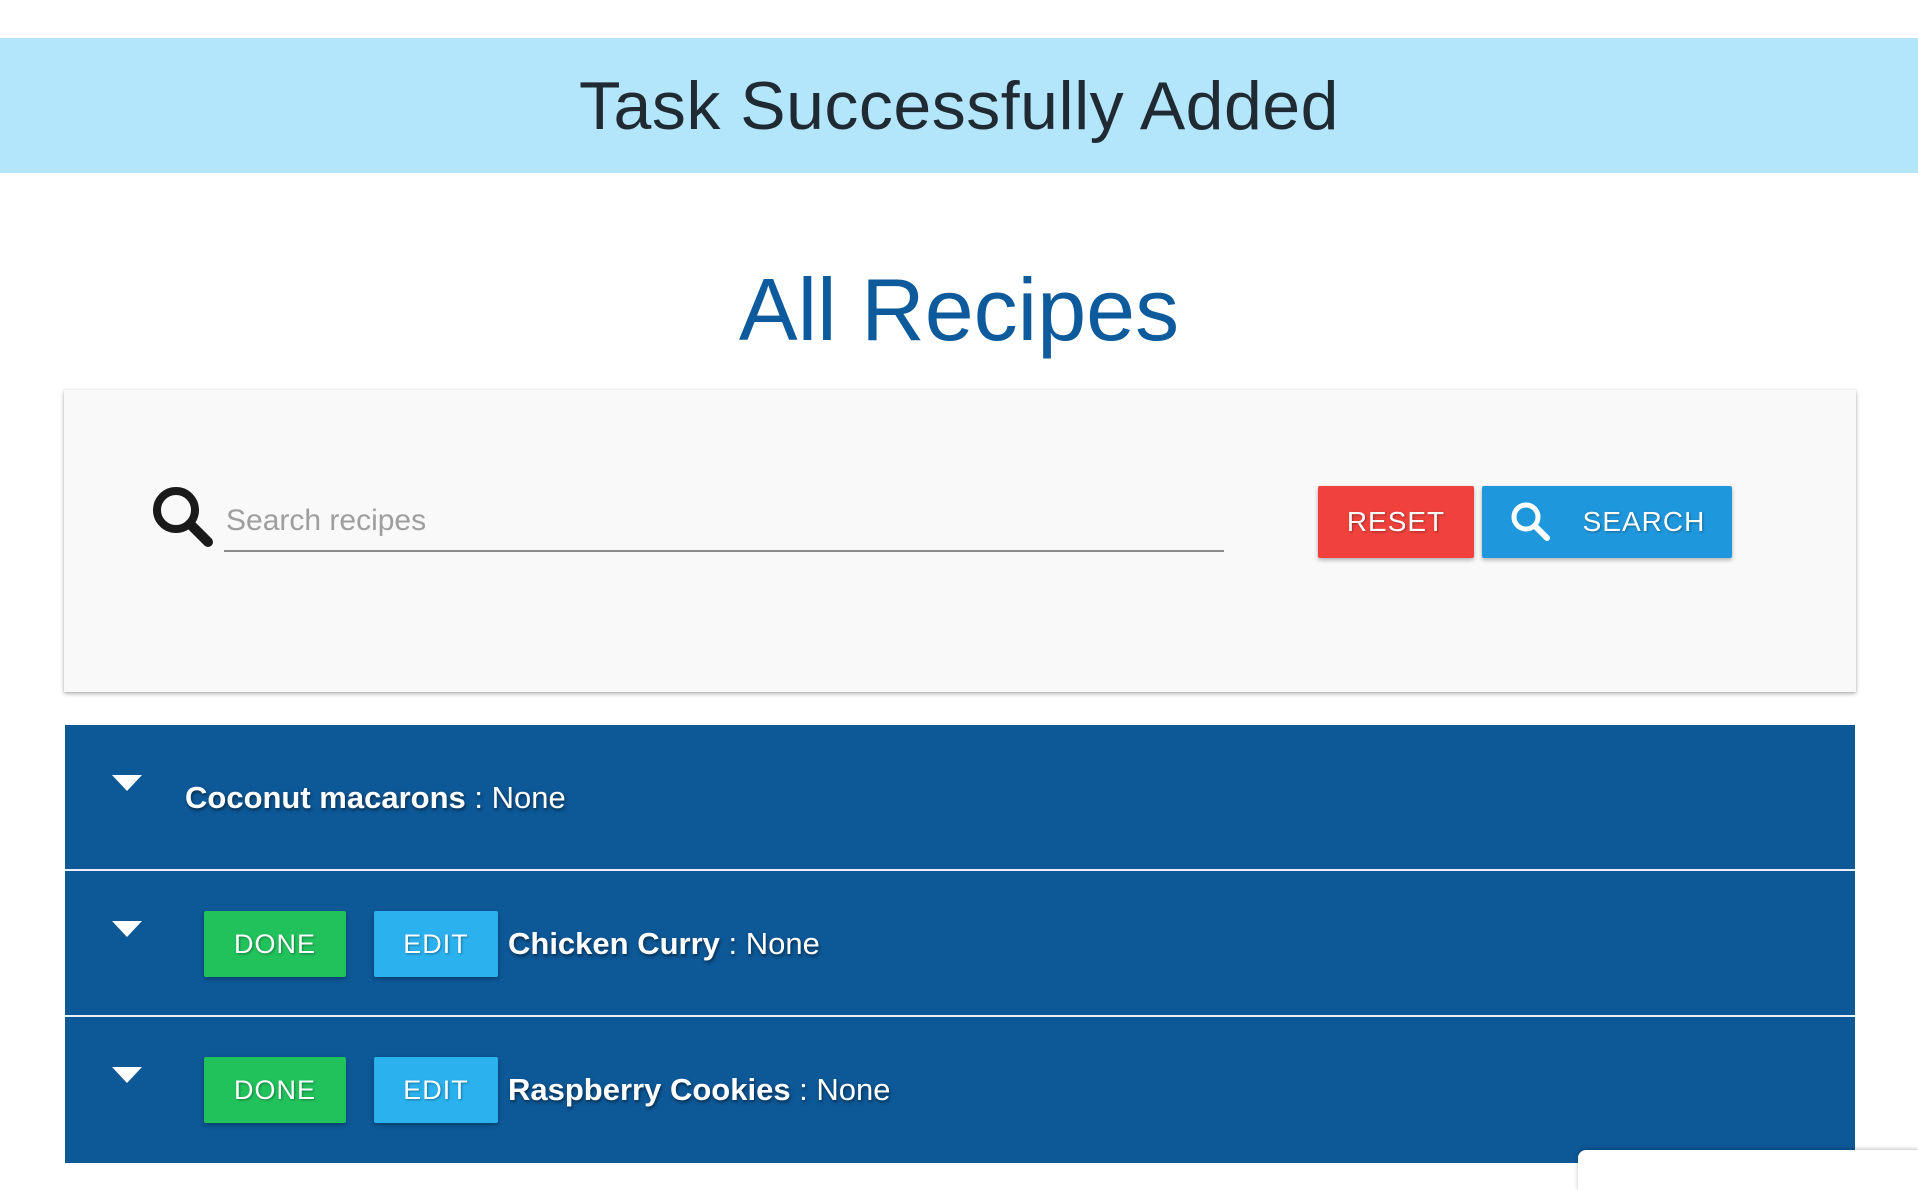 The image size is (1918, 1190). I want to click on reset-button: RESET, so click(1396, 522).